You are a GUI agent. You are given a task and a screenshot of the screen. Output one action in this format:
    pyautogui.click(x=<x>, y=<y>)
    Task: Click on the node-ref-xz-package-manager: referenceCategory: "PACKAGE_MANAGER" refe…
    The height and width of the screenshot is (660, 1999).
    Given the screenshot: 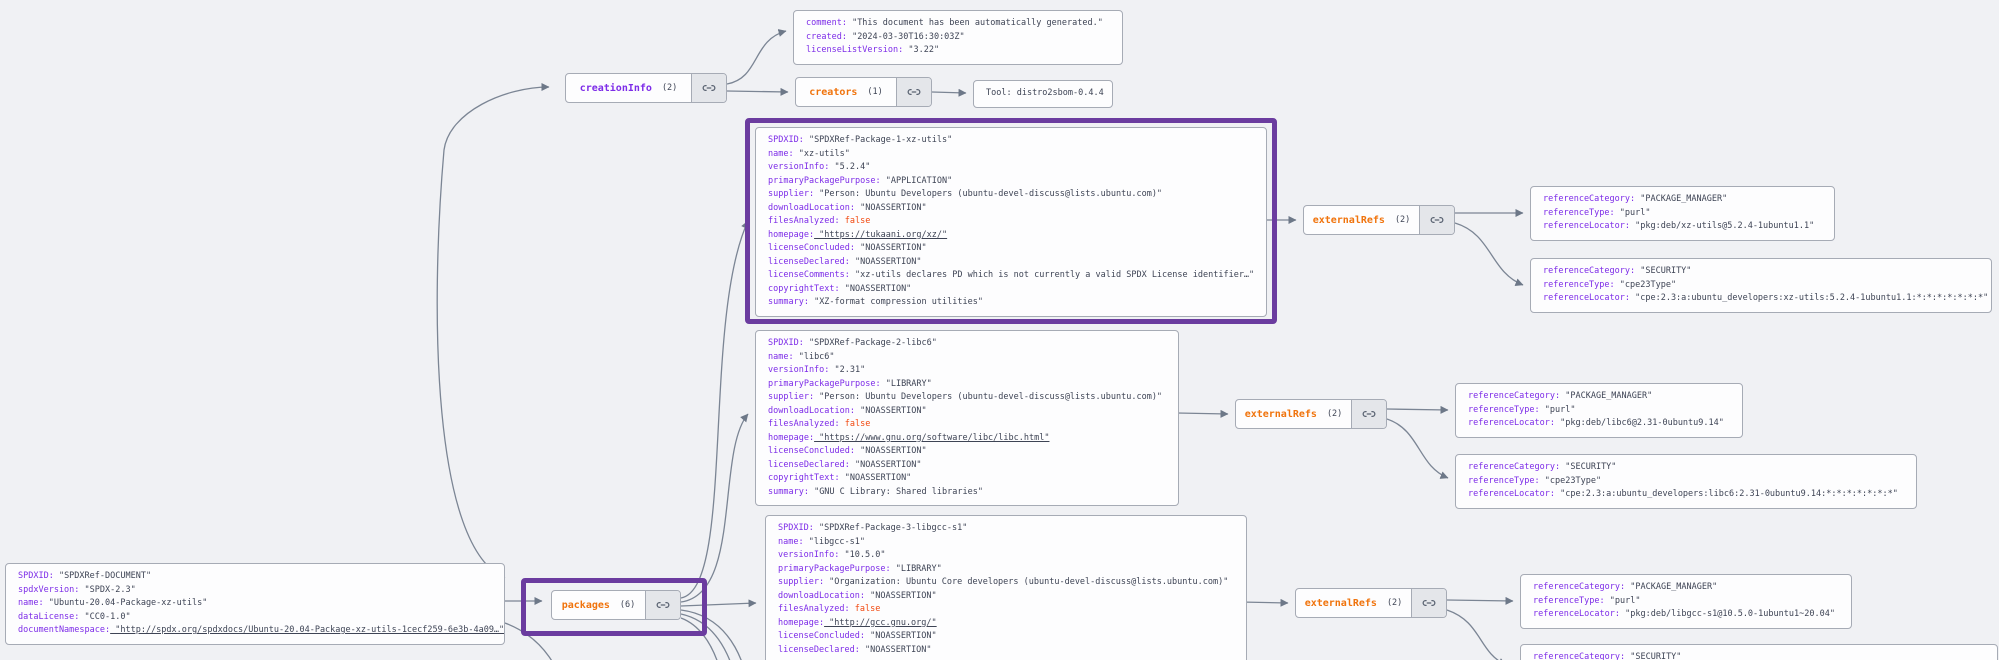 What is the action you would take?
    pyautogui.click(x=1682, y=213)
    